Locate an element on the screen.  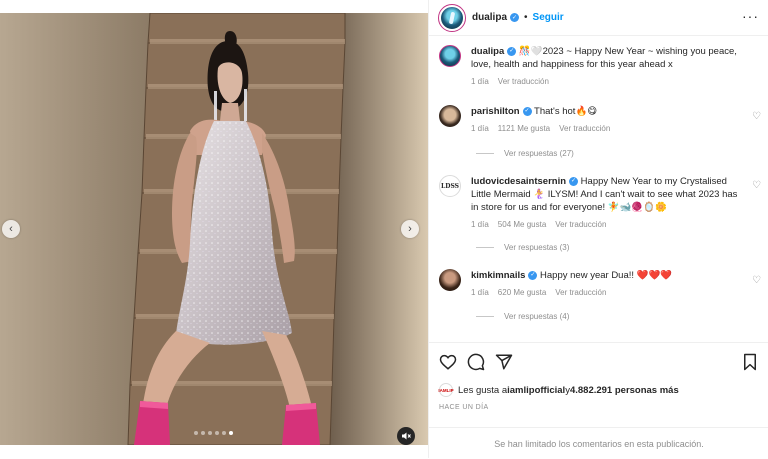
view-replies-link: Ver respuestas (4) is located at coordinates (522, 316).